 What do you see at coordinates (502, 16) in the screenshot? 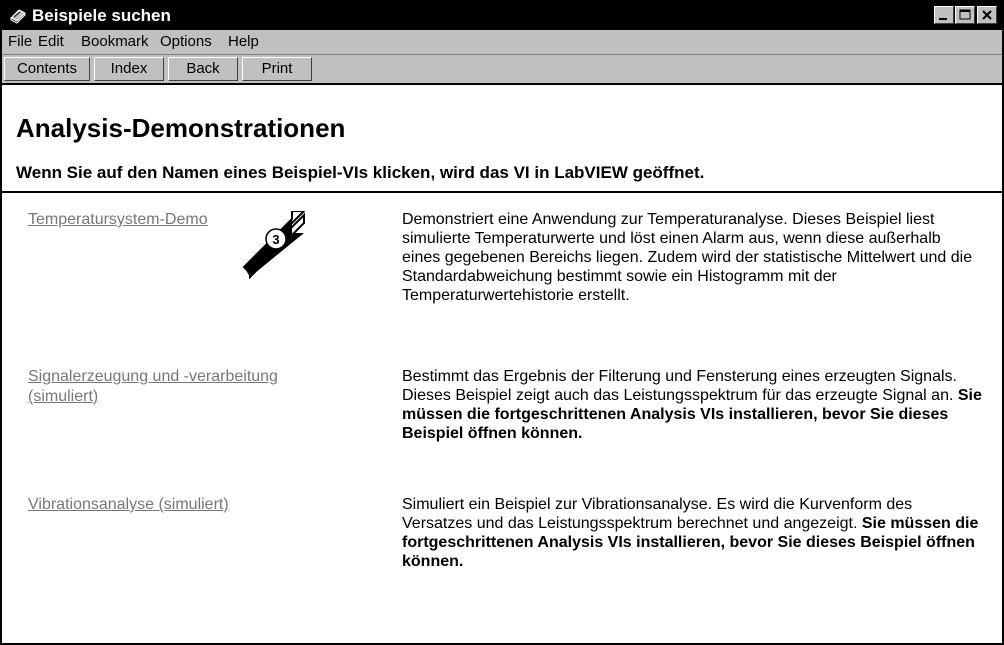
I see `title-bar: Beispiele suchen` at bounding box center [502, 16].